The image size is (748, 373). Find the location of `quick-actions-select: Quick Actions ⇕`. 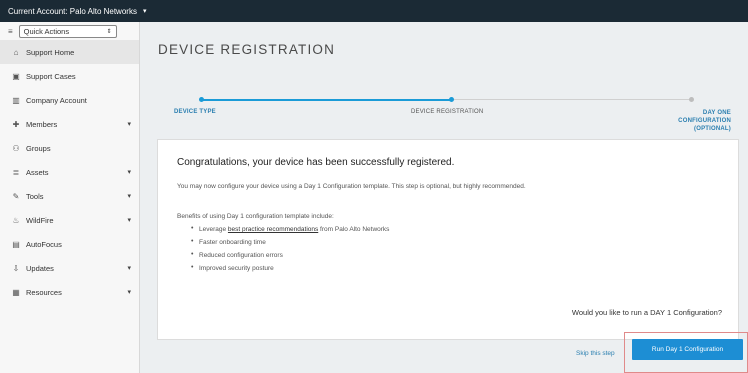

quick-actions-select: Quick Actions ⇕ is located at coordinates (67, 31).